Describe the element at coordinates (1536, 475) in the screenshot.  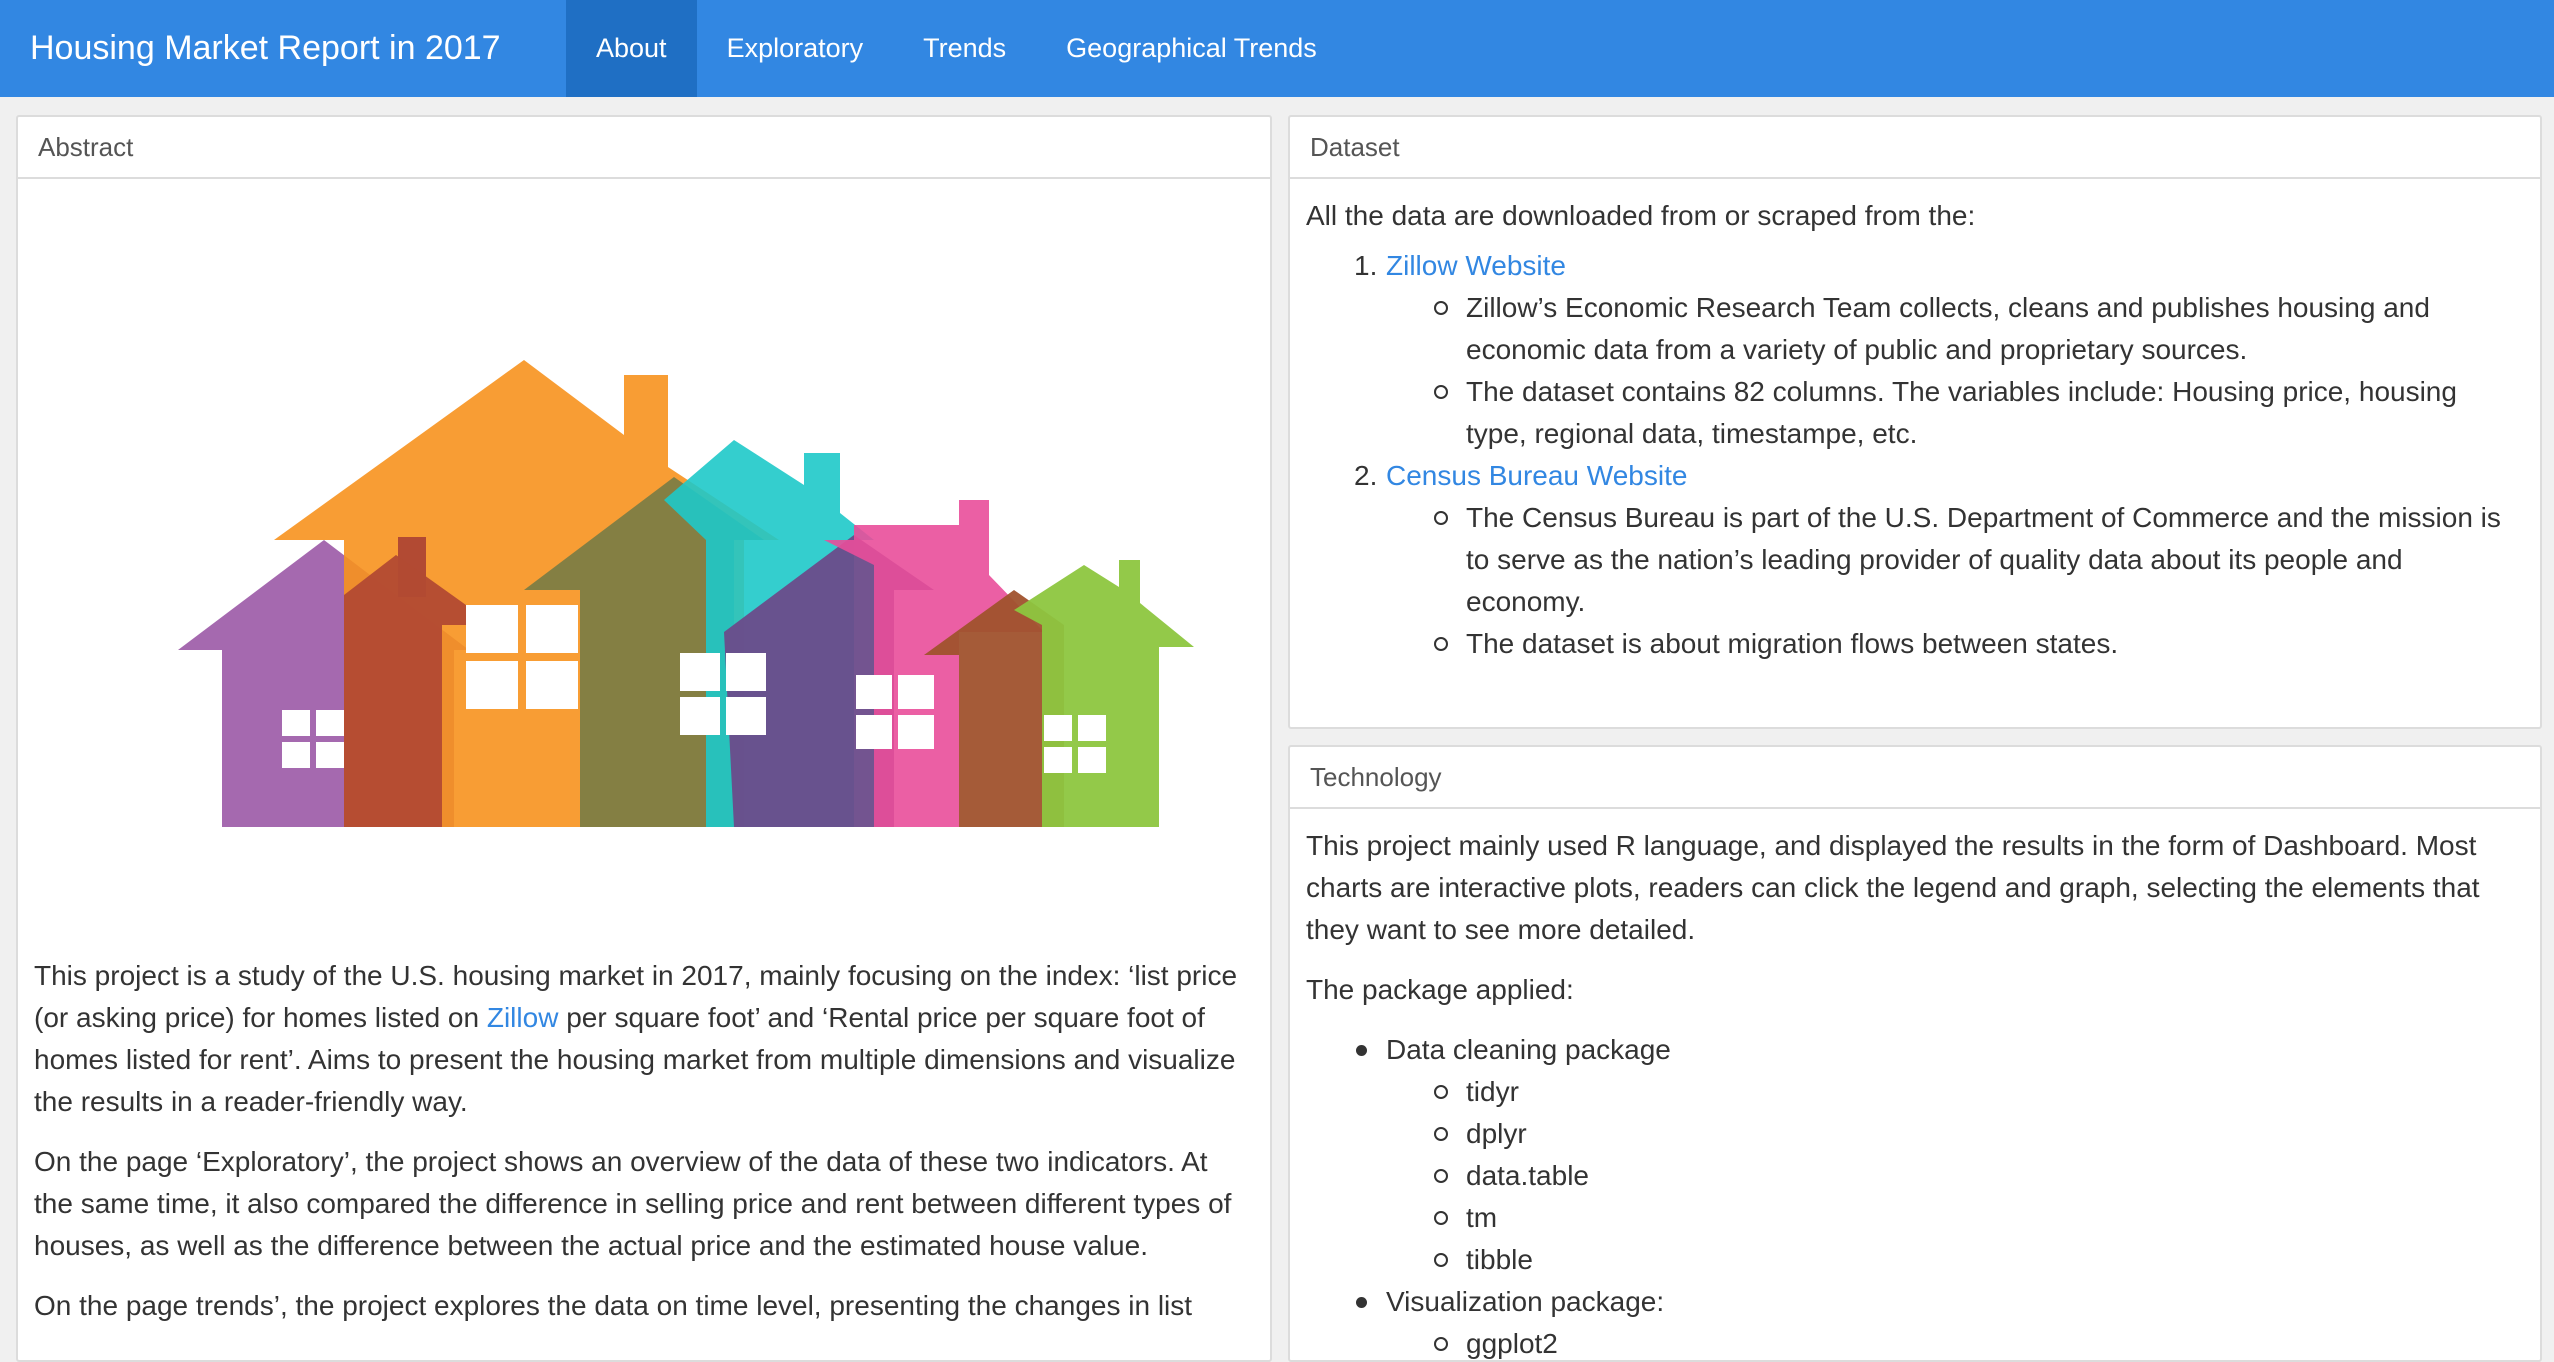
I see `census-bureau-link: Census Bureau Website` at that location.